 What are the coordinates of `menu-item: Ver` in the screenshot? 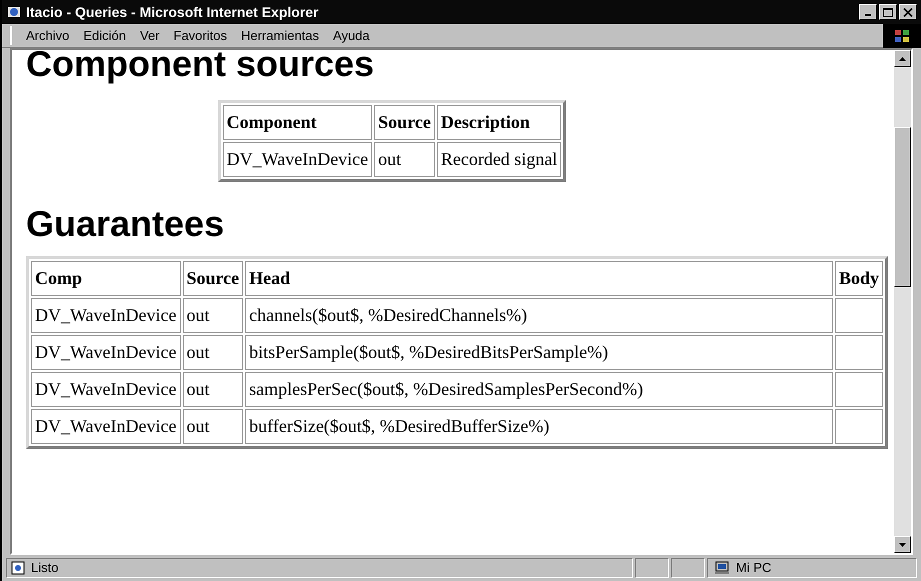 It's located at (150, 36).